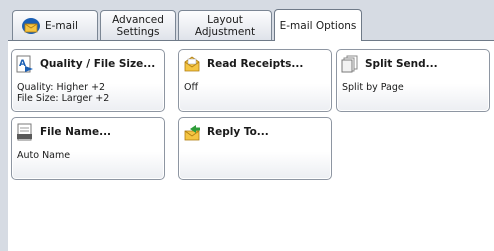 This screenshot has width=494, height=251. I want to click on tab-email-label: E-mail, so click(61, 25).